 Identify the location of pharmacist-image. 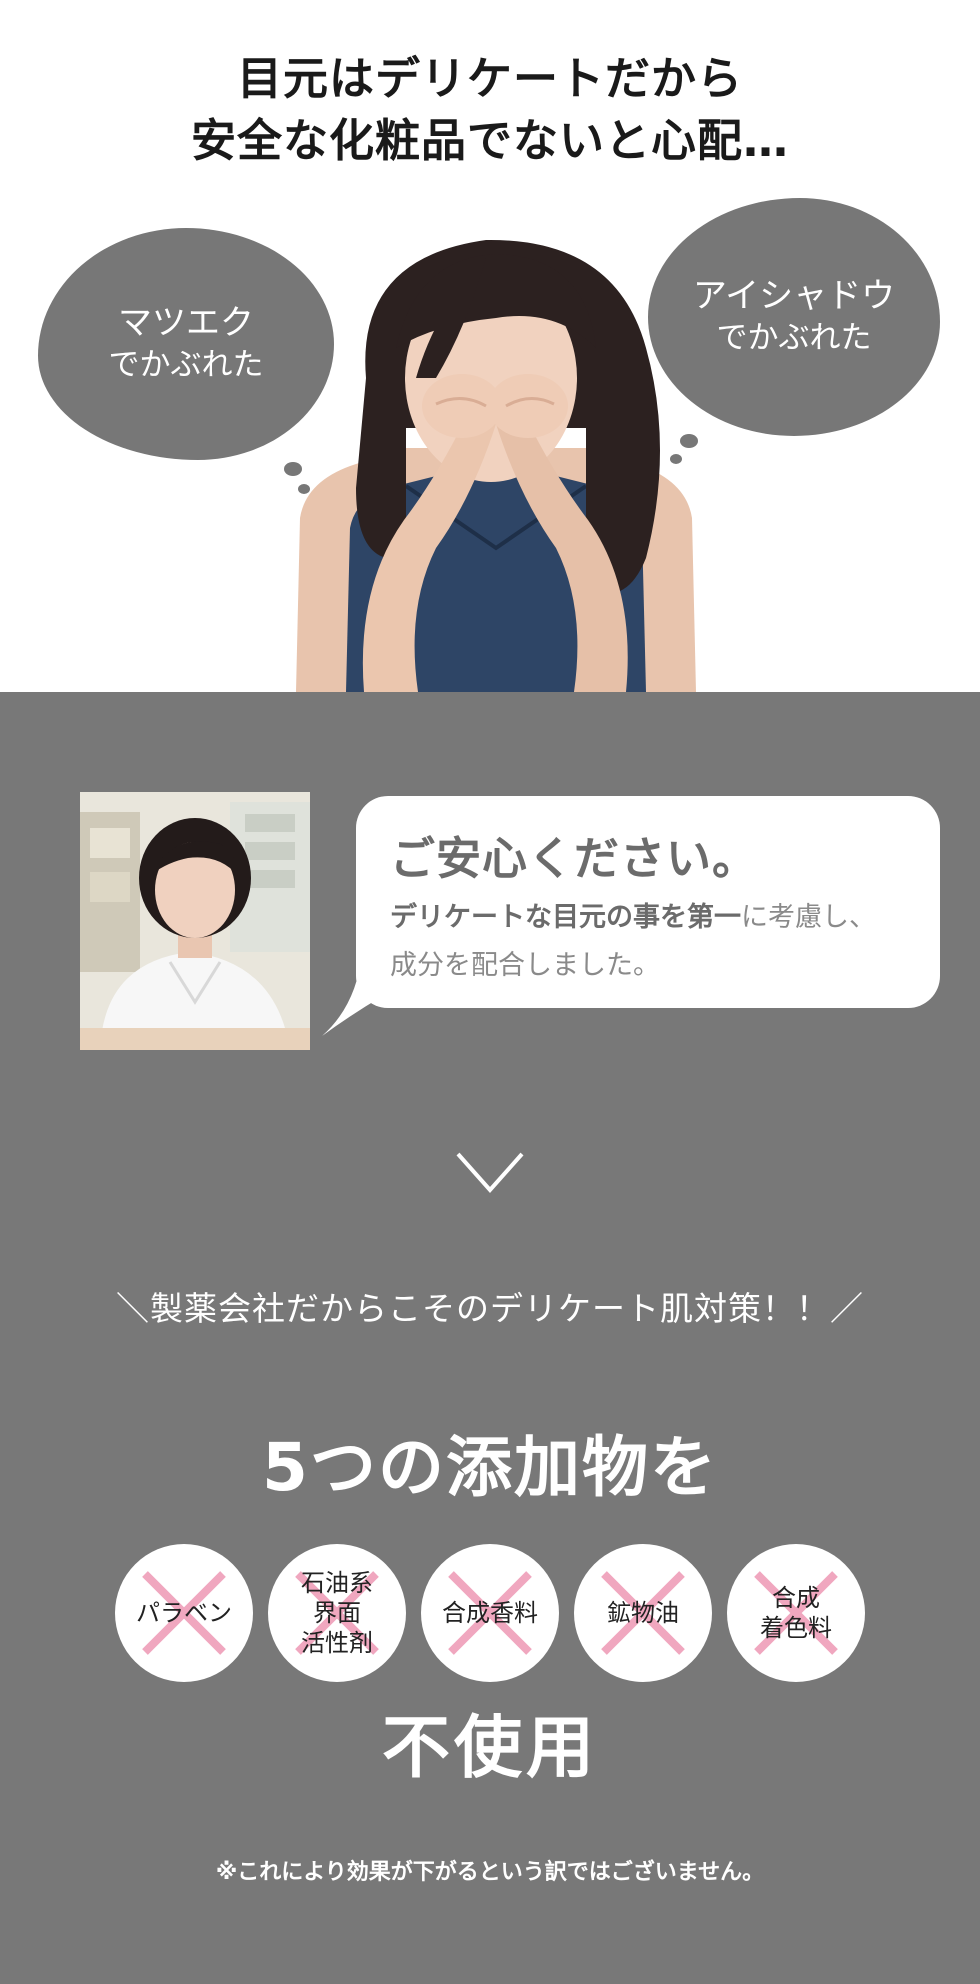
(195, 921).